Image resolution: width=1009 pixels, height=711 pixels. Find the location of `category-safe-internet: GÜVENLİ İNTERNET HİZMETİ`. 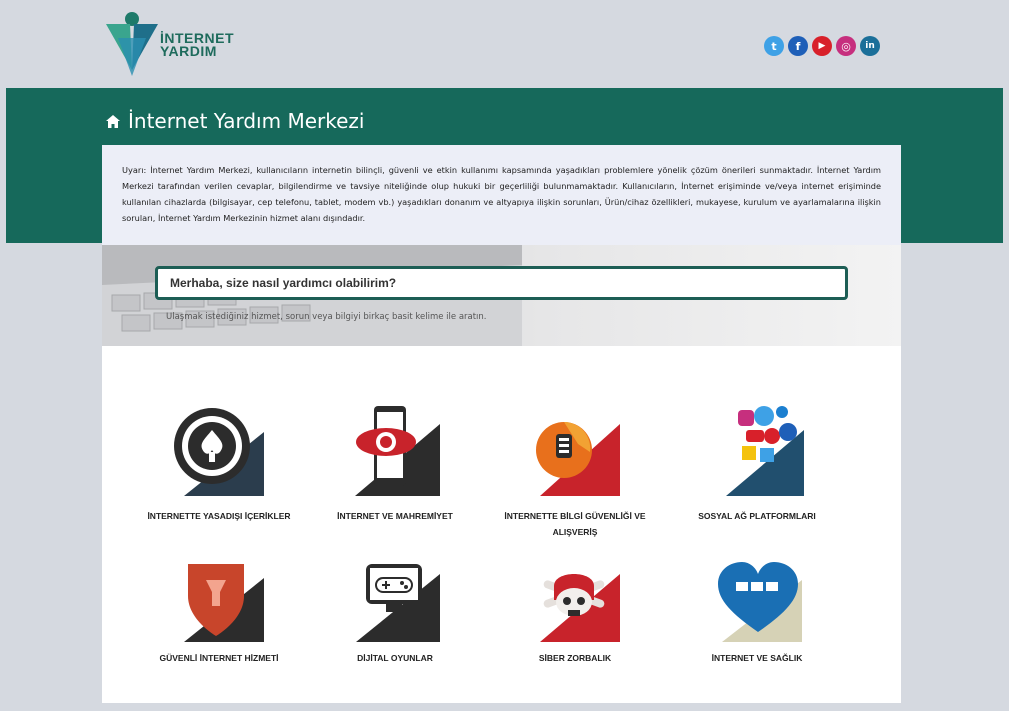

category-safe-internet: GÜVENLİ İNTERNET HİZMETİ is located at coordinates (219, 611).